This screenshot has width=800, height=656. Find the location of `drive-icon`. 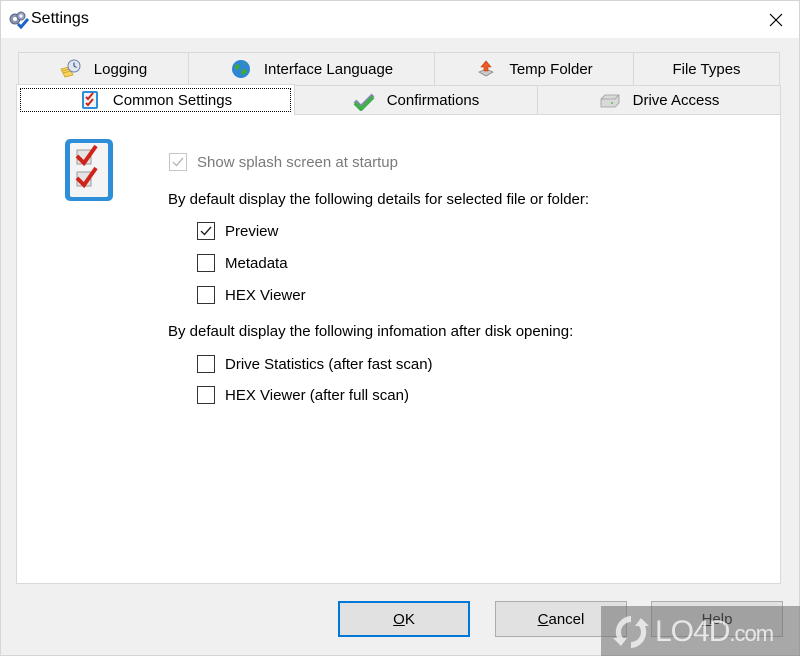

drive-icon is located at coordinates (610, 101).